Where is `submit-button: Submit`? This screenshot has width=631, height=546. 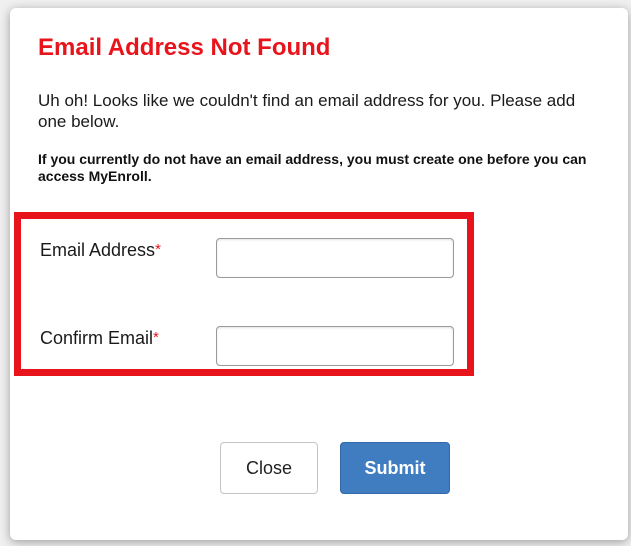
submit-button: Submit is located at coordinates (395, 468).